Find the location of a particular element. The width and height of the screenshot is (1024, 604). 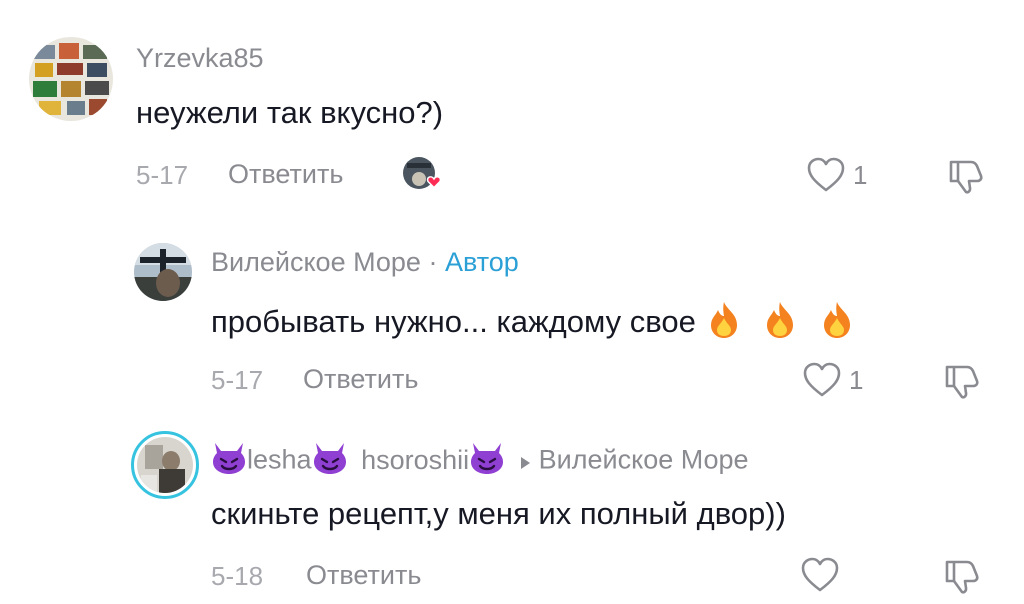

reply-arrow-icon is located at coordinates (525, 461).